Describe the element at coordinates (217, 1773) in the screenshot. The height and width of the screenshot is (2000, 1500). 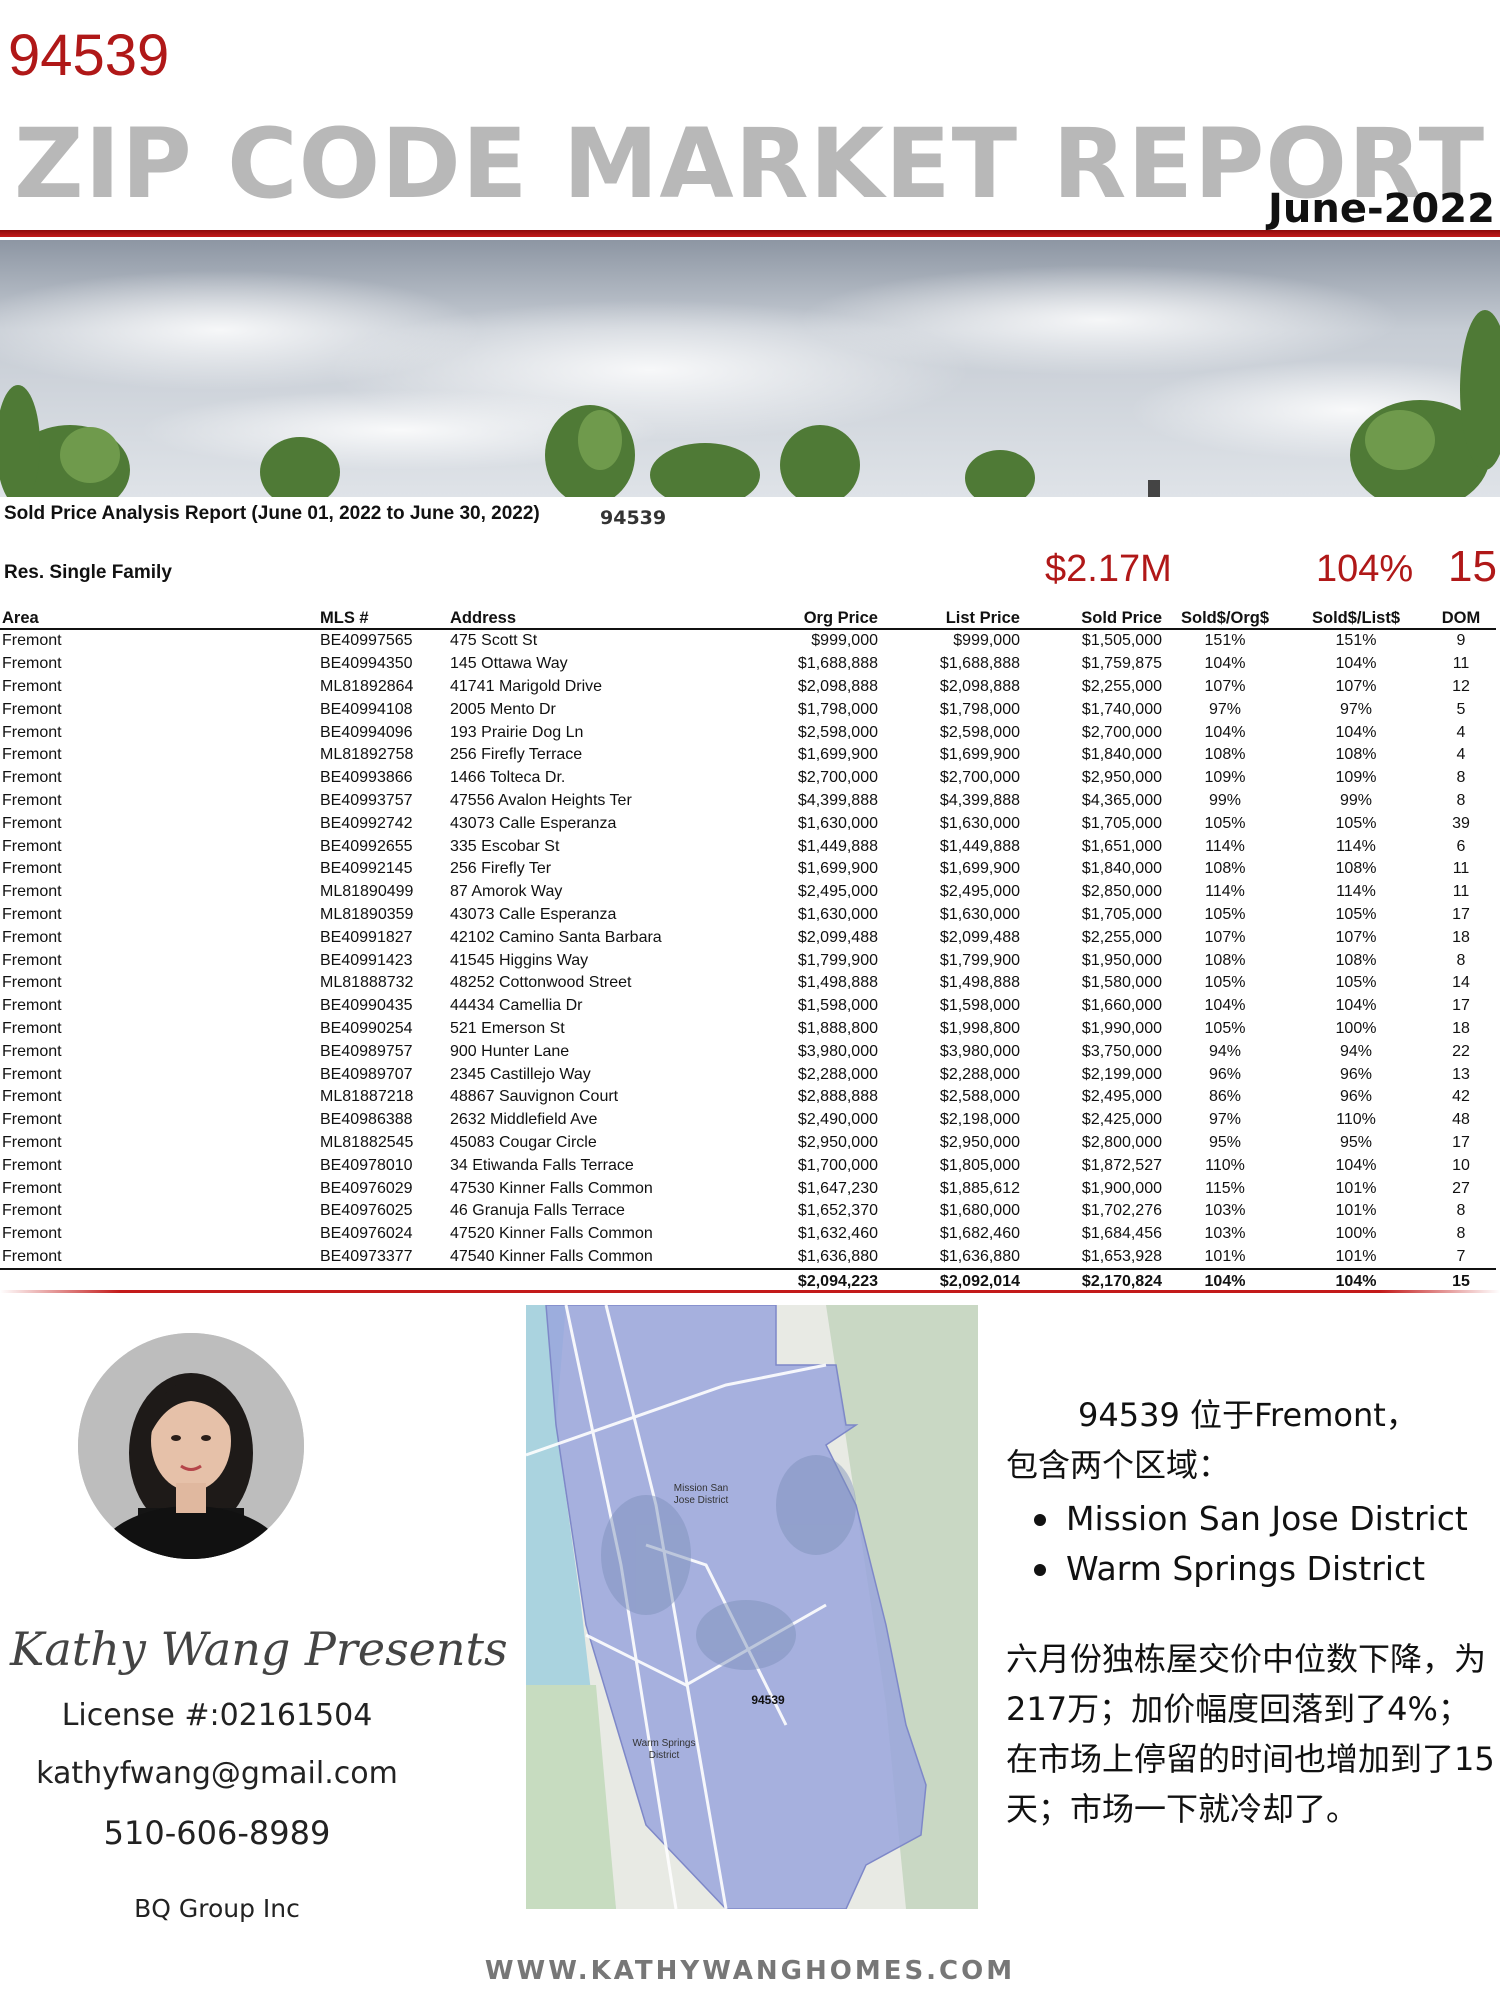
I see `agent-email-link: kathyfwang@gmail.com` at that location.